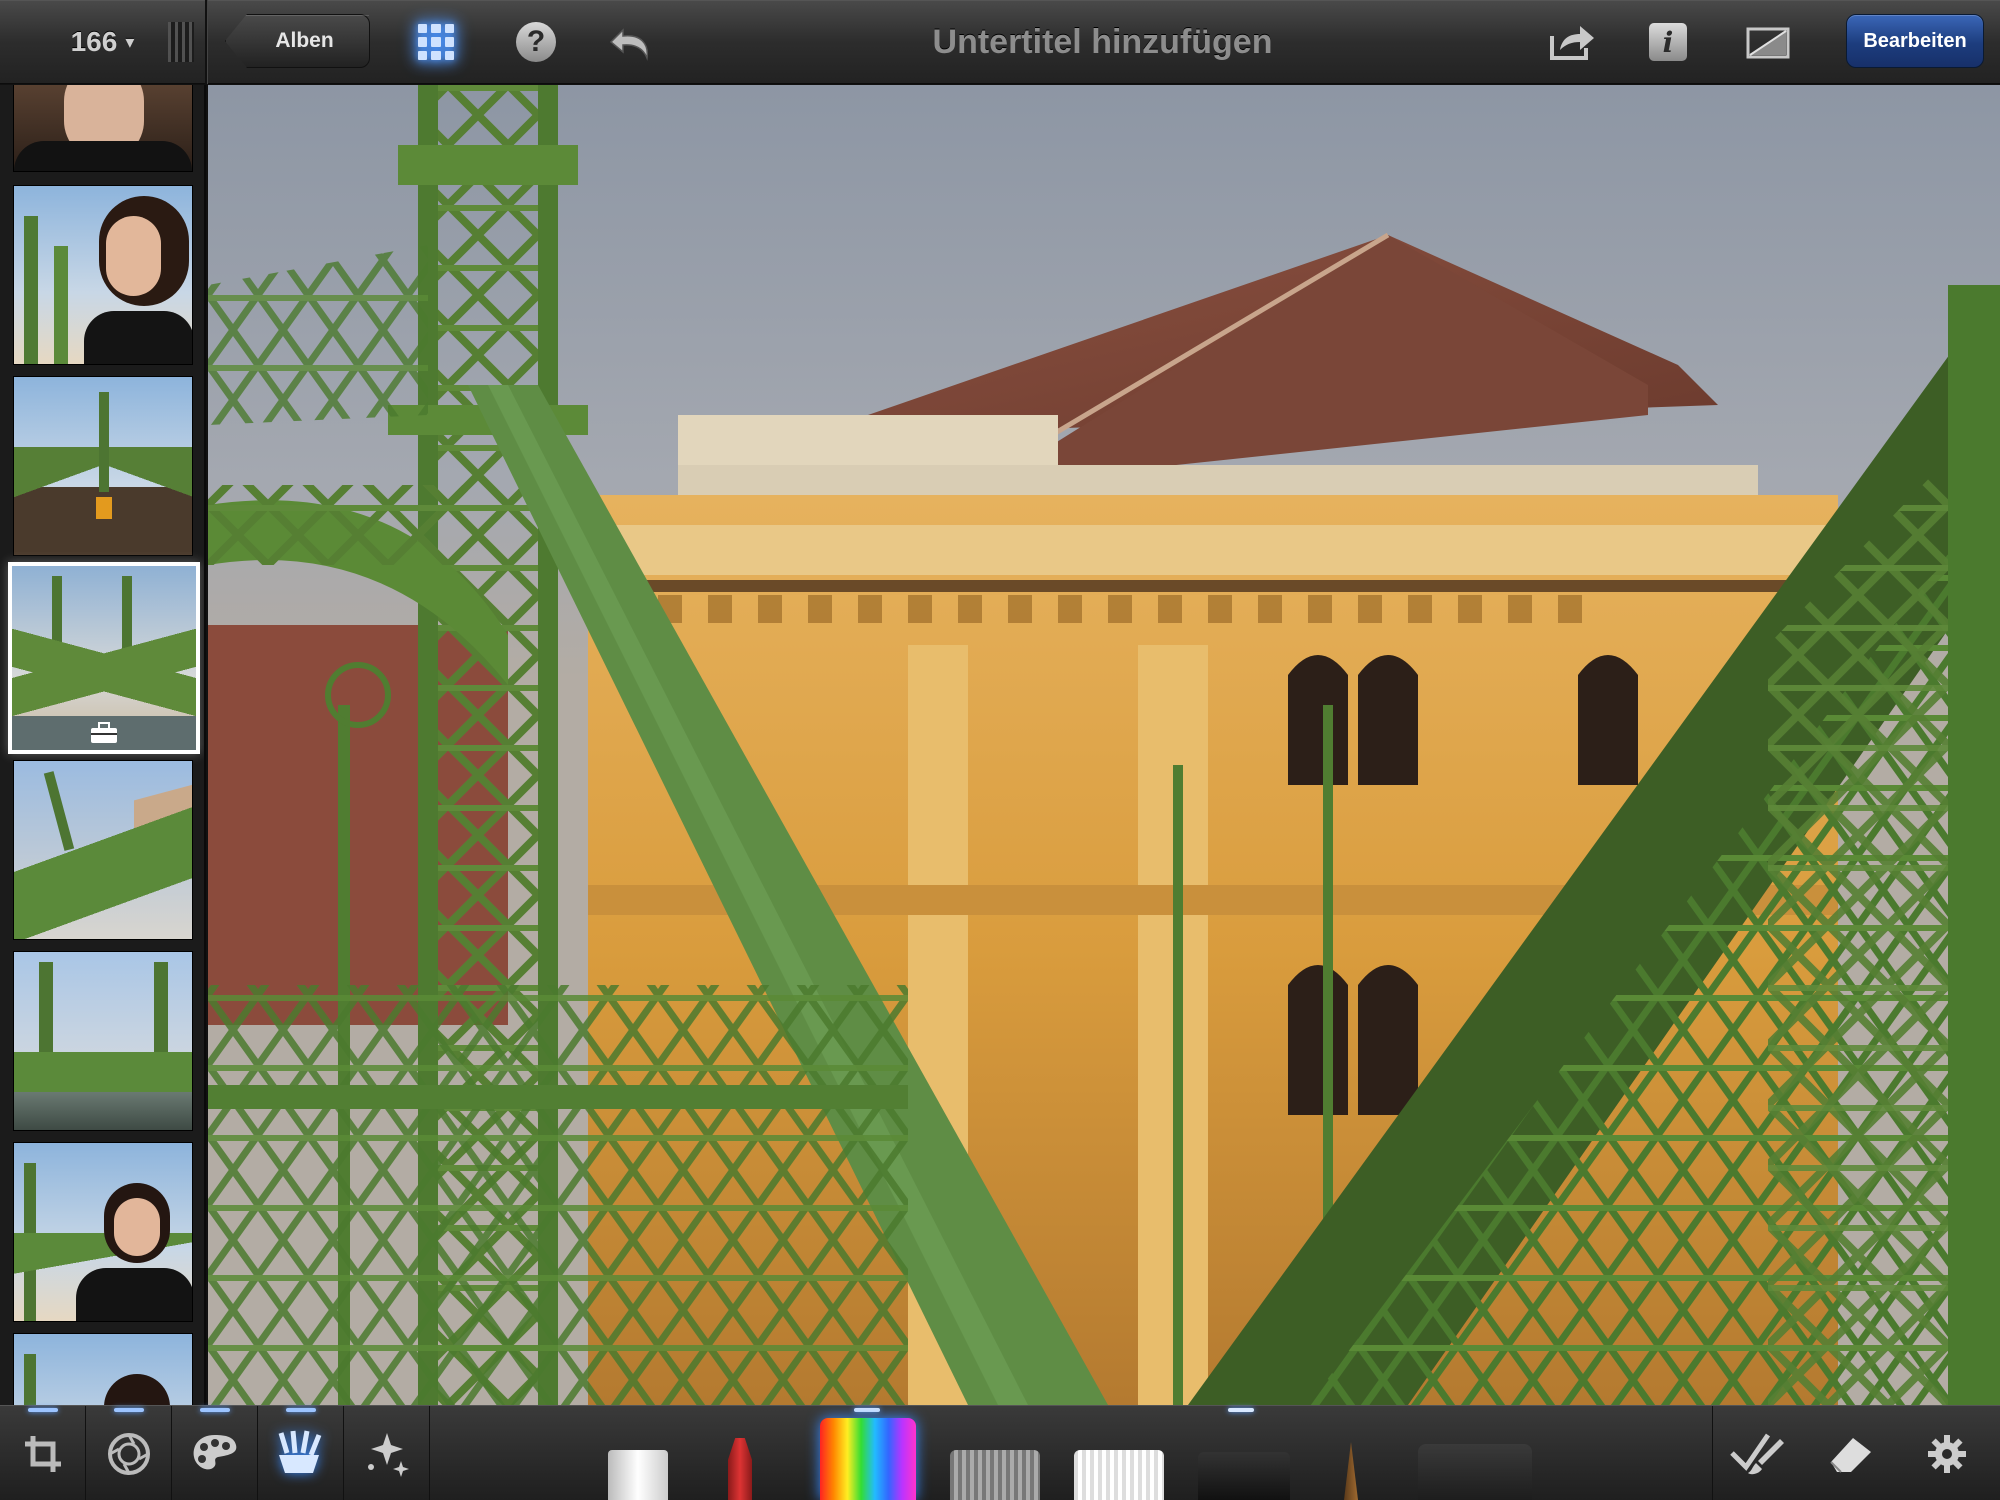 Image resolution: width=2000 pixels, height=1500 pixels. What do you see at coordinates (43, 1453) in the screenshot?
I see `crop-icon` at bounding box center [43, 1453].